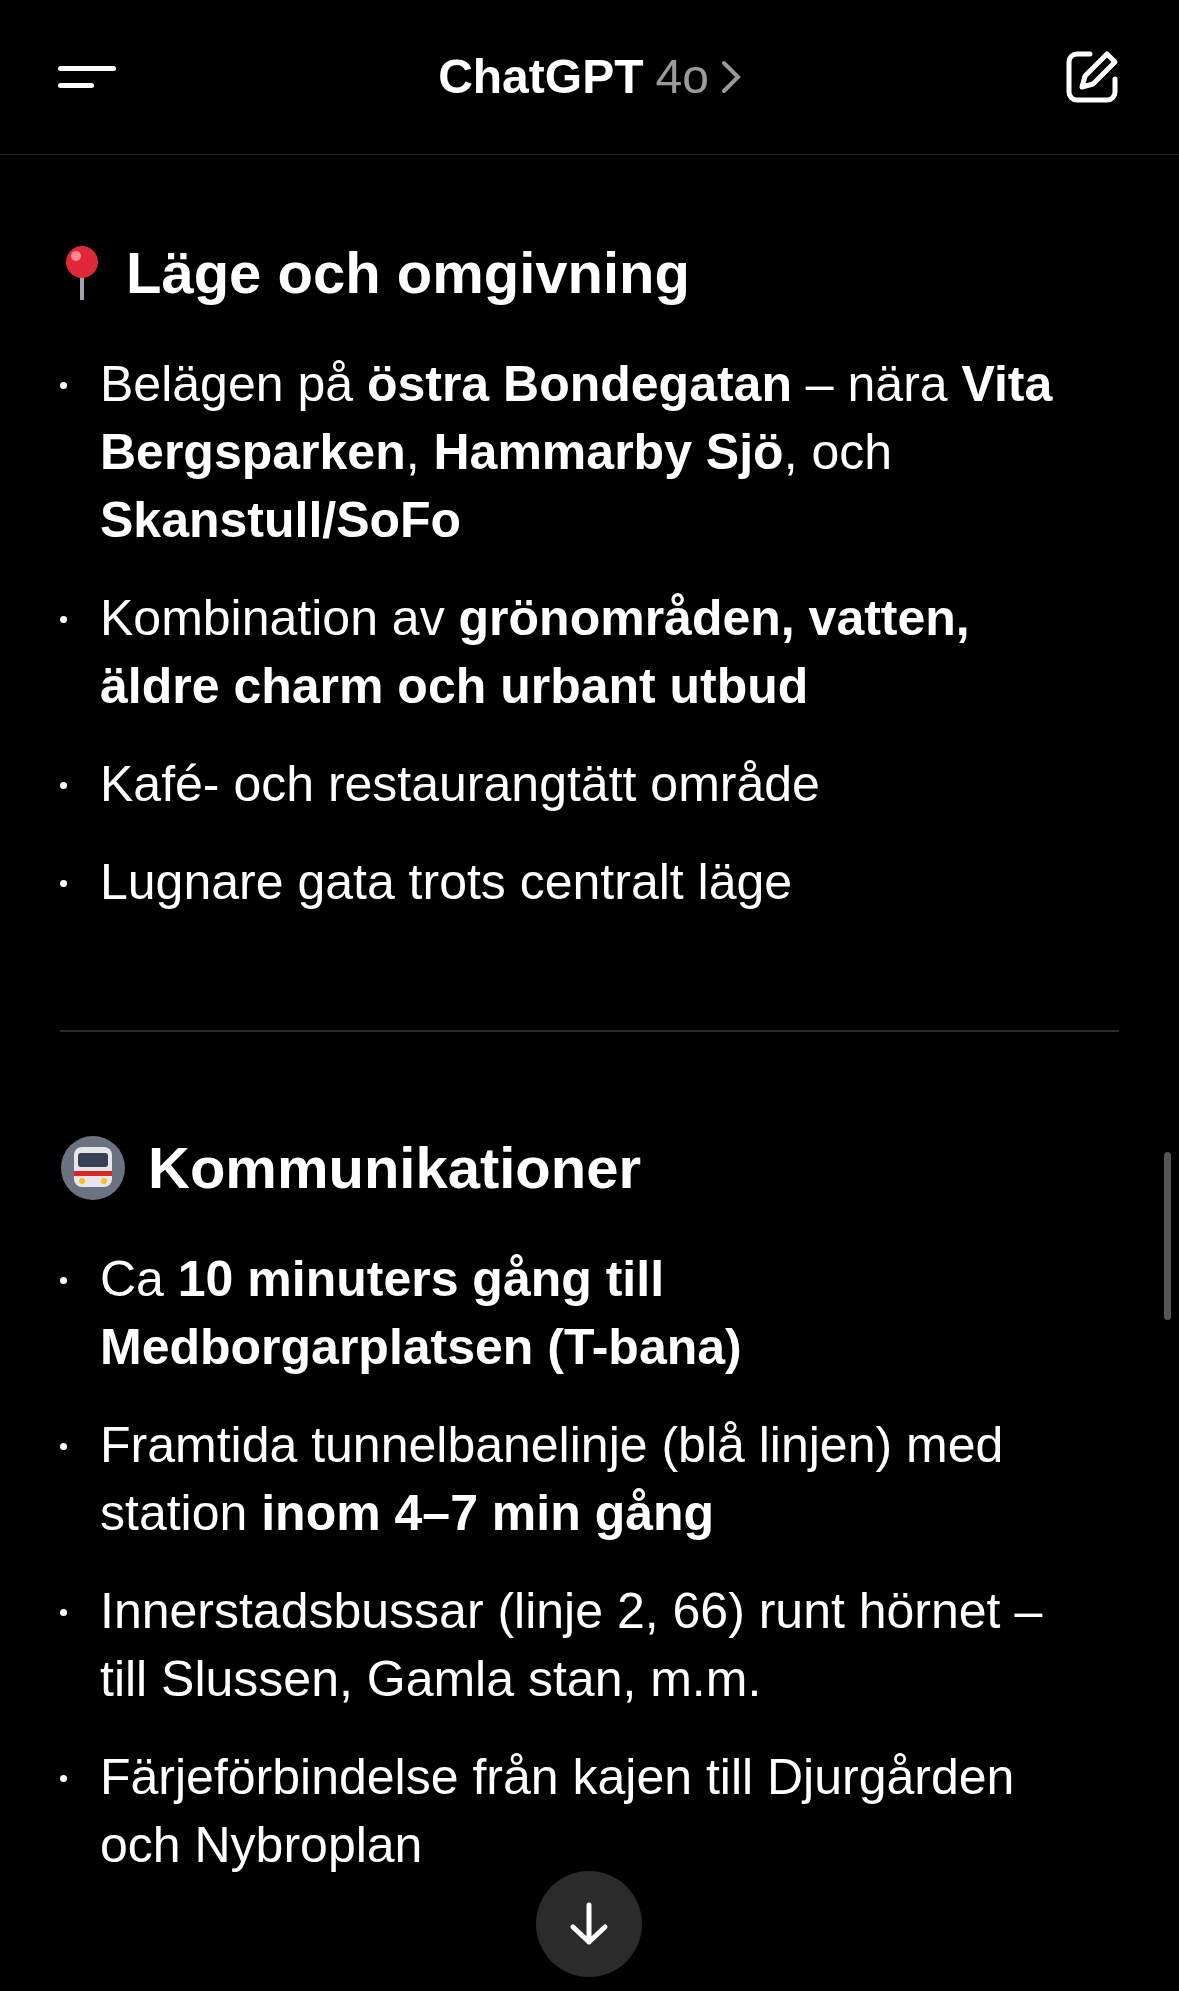 This screenshot has width=1179, height=1991. I want to click on model-selector: ChatGPT 4o, so click(589, 77).